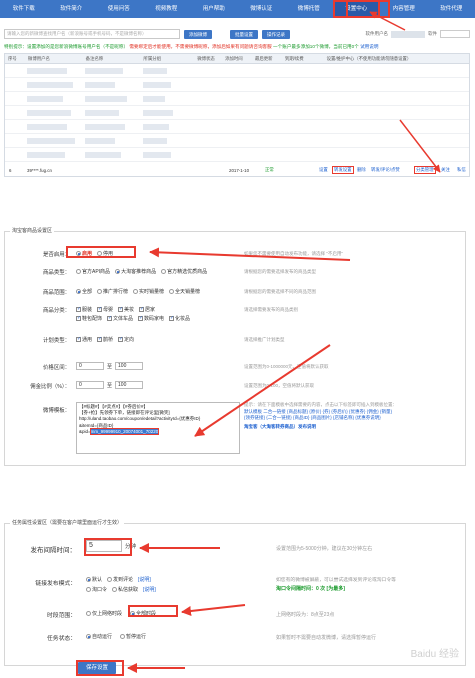 This screenshot has height=678, width=475. What do you see at coordinates (119, 9) in the screenshot?
I see `nav-item-faq: 使用问答` at bounding box center [119, 9].